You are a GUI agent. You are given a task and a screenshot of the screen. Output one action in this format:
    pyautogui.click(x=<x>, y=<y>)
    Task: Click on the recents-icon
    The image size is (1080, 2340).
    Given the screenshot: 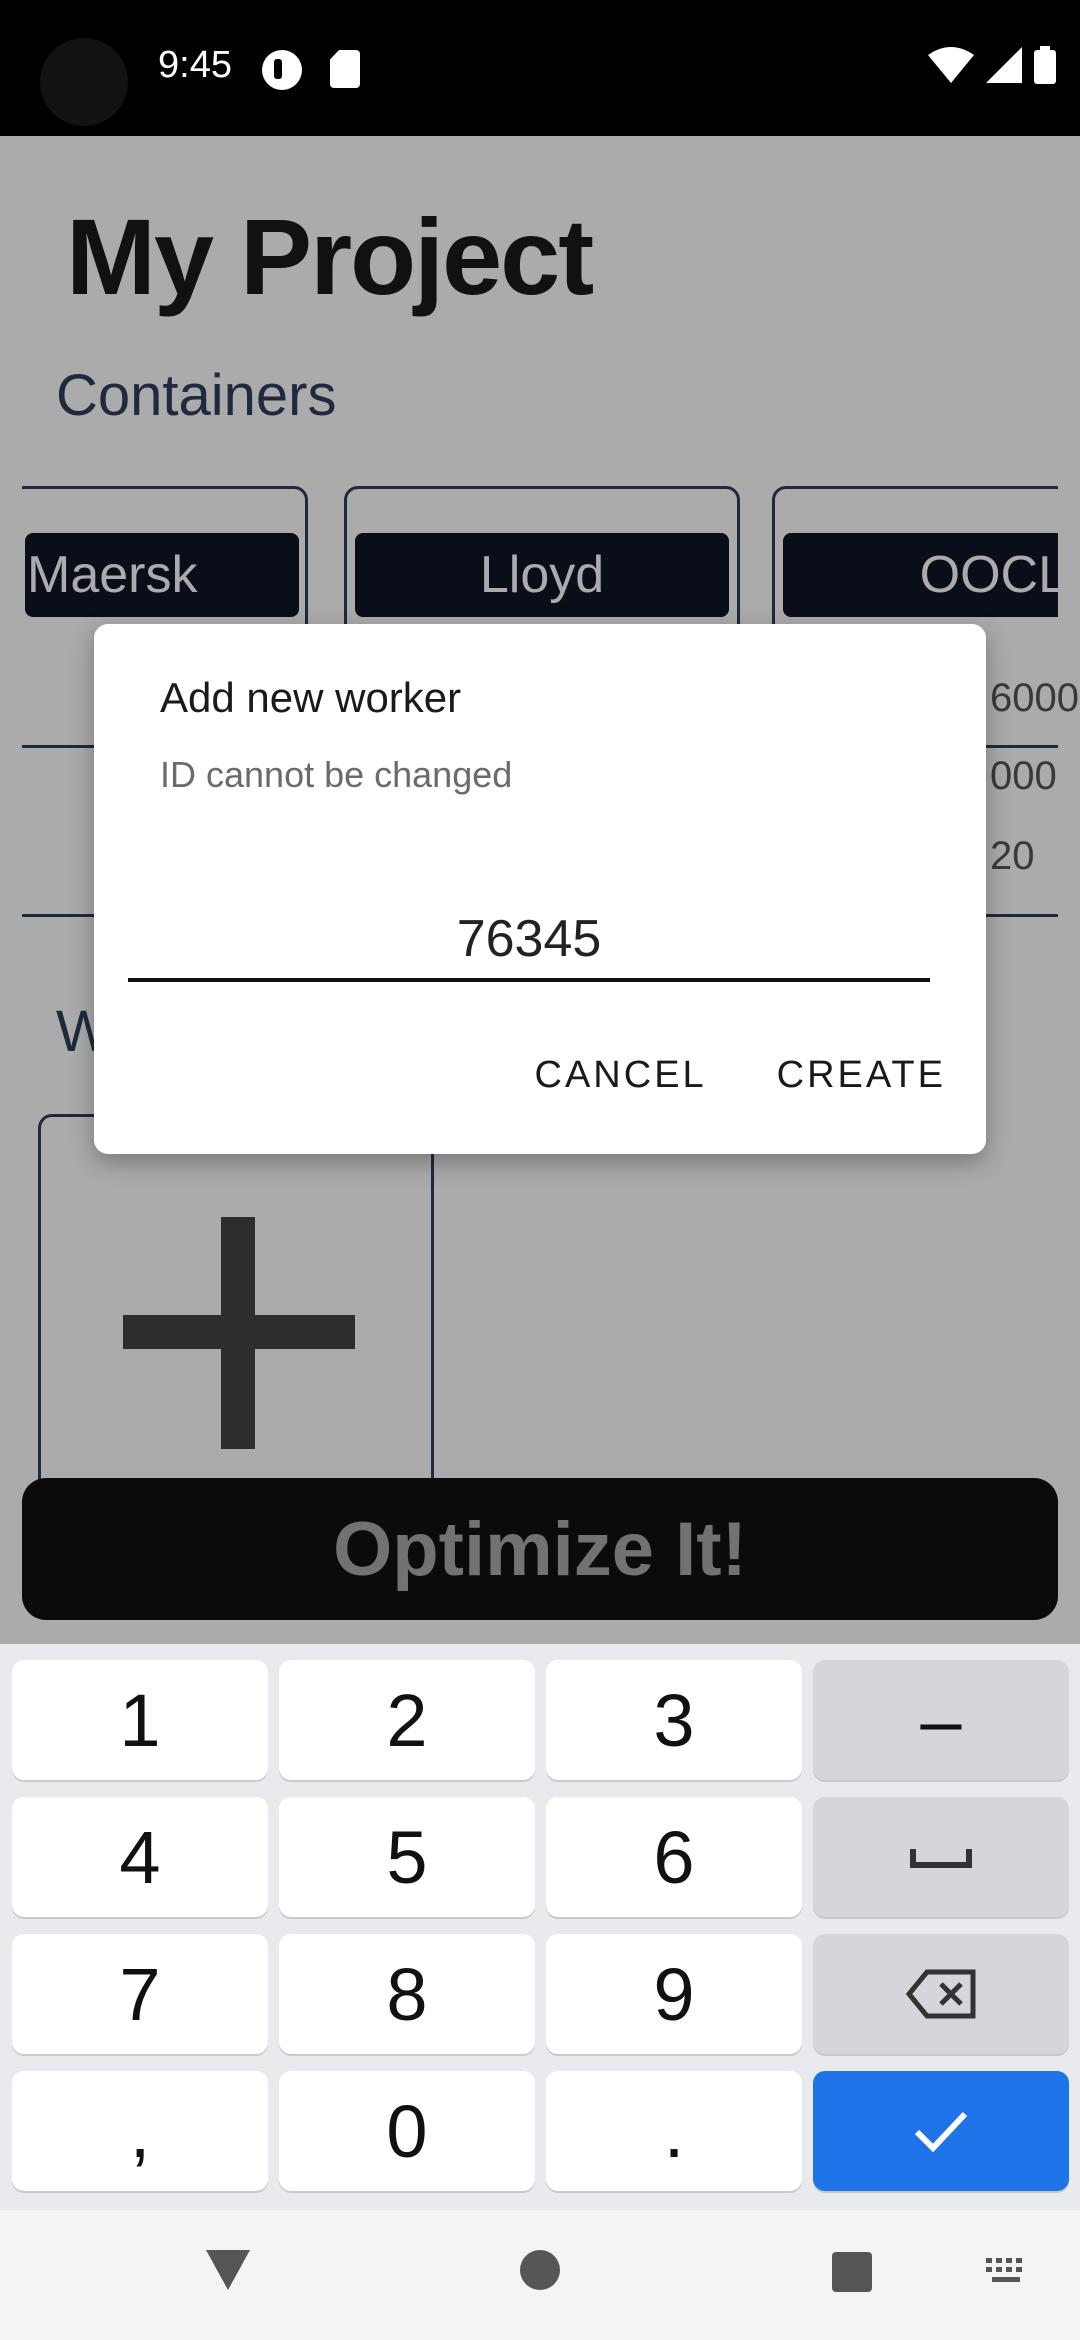 What is the action you would take?
    pyautogui.click(x=852, y=2272)
    